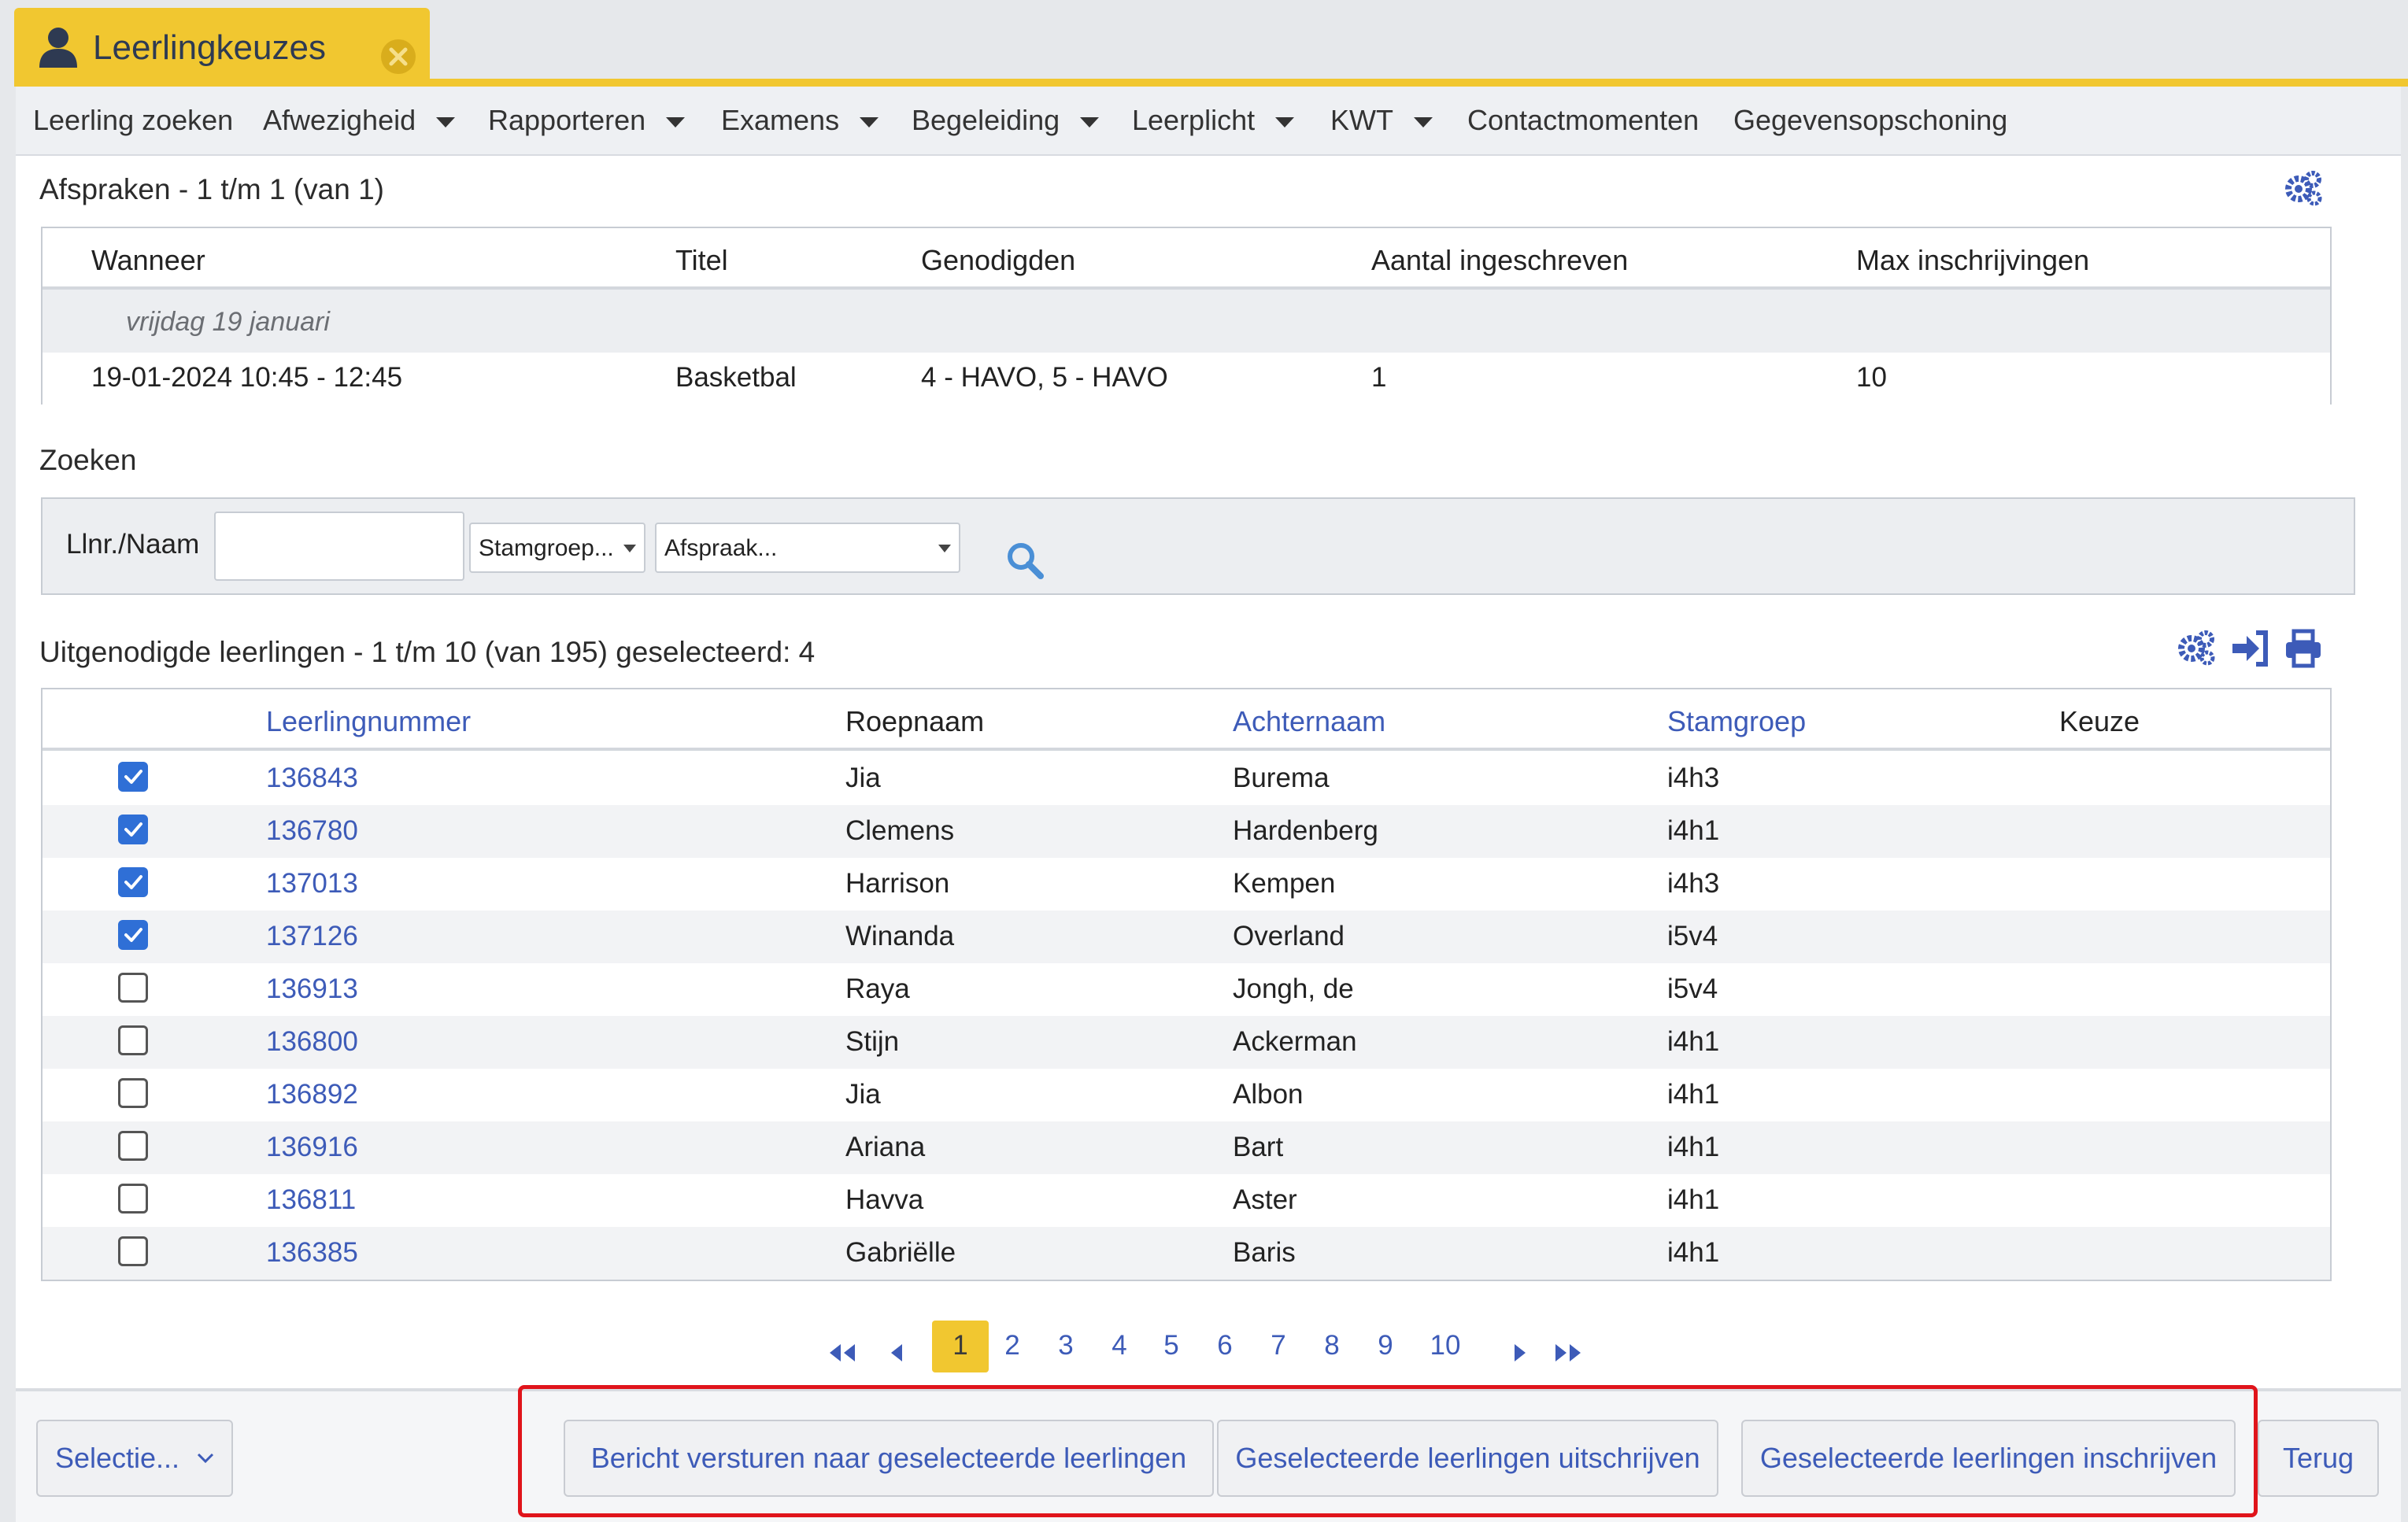 Image resolution: width=2408 pixels, height=1522 pixels. Describe the element at coordinates (1006, 120) in the screenshot. I see `menu-begeleiding: Begeleiding` at that location.